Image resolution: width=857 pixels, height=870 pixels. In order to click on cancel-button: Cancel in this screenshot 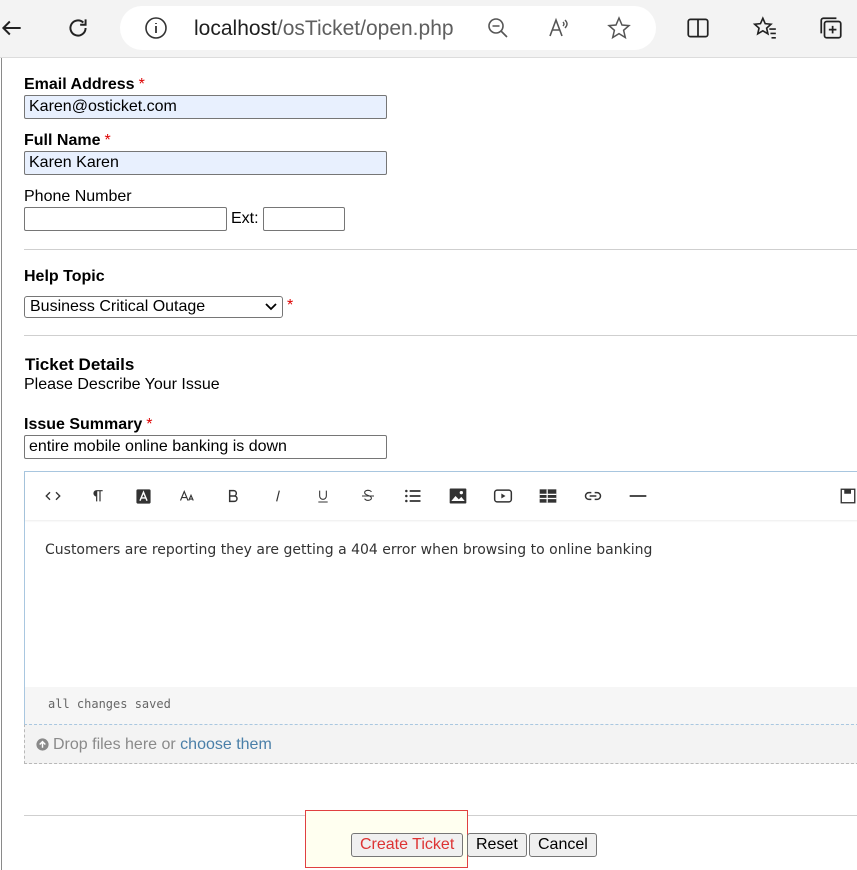, I will do `click(563, 845)`.